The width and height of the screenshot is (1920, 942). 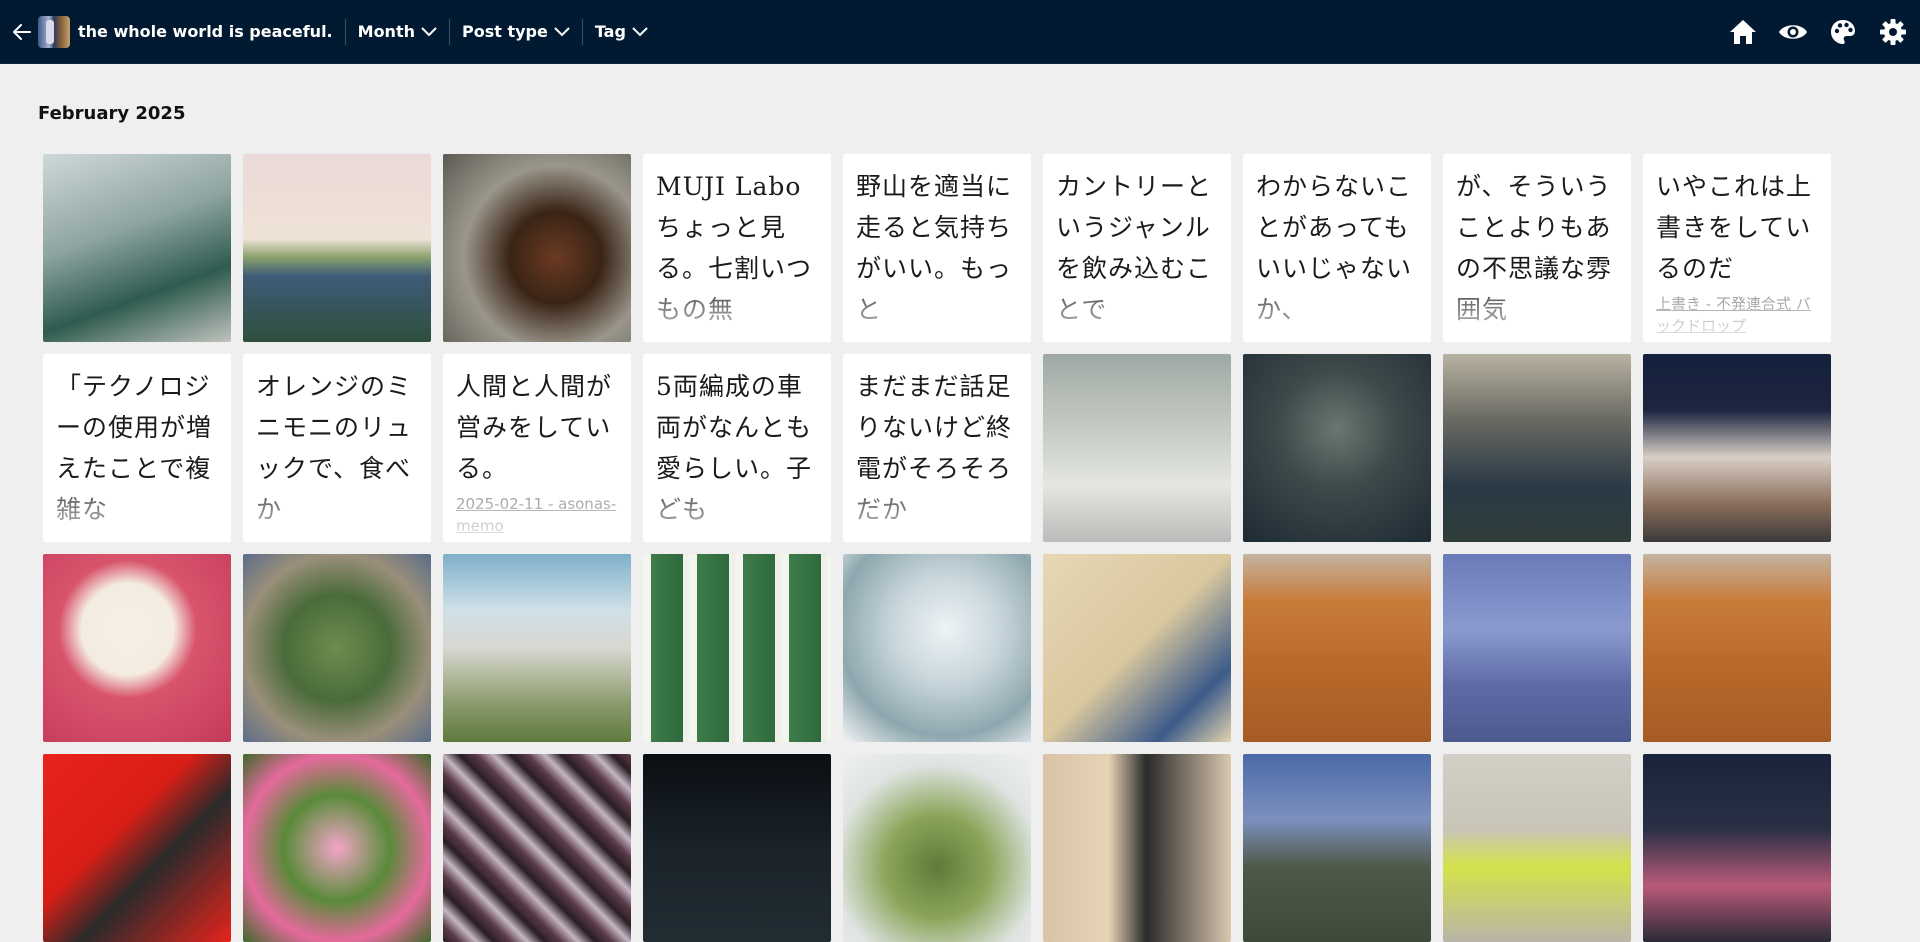 I want to click on post-excerpt: 人間と人間が営みをしている。, so click(x=534, y=427).